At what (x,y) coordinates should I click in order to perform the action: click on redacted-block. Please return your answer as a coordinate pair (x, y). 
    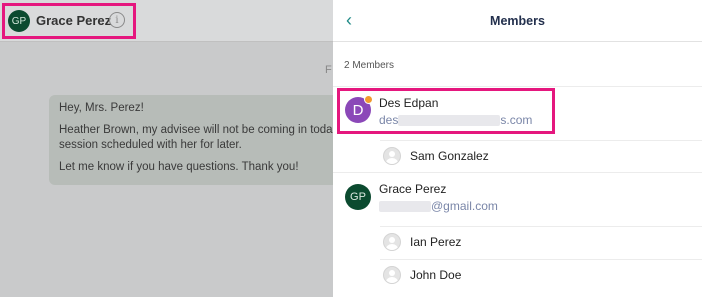
    Looking at the image, I should click on (405, 207).